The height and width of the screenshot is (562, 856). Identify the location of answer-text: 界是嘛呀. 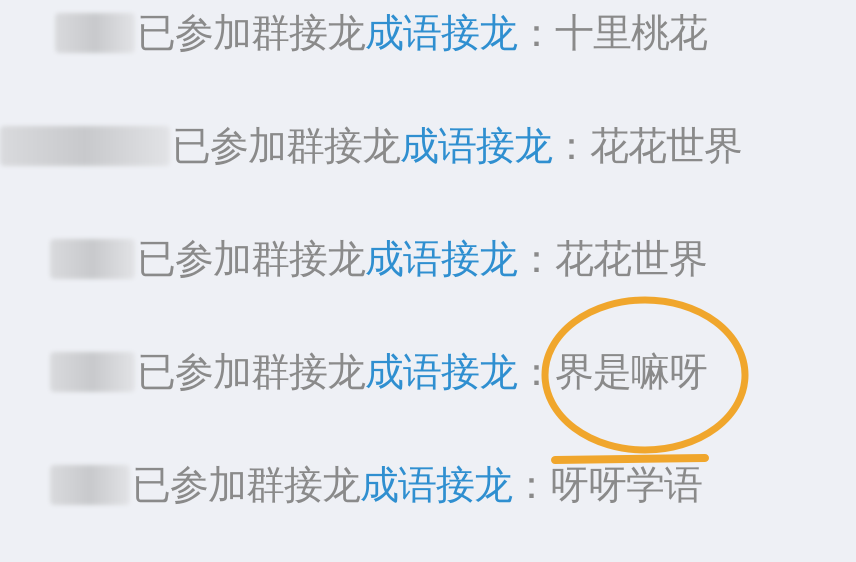
(631, 372).